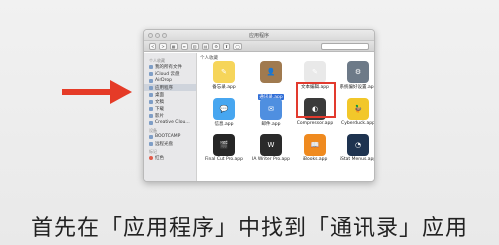 The height and width of the screenshot is (245, 499). Describe the element at coordinates (237, 46) in the screenshot. I see `tags-button: ◯` at that location.